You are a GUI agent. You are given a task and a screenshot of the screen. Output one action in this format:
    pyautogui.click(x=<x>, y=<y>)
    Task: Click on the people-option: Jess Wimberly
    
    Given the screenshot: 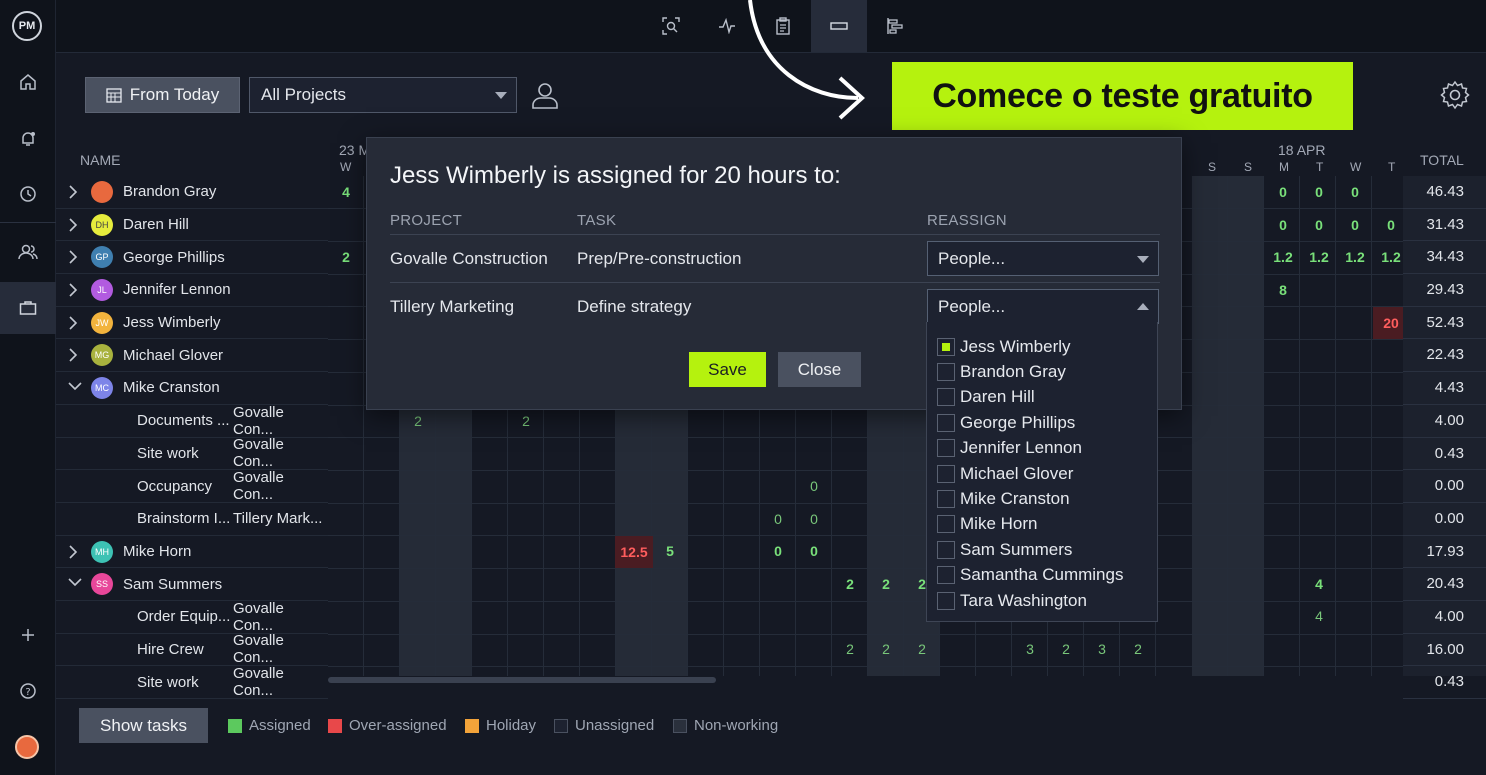 What is the action you would take?
    pyautogui.click(x=1042, y=346)
    